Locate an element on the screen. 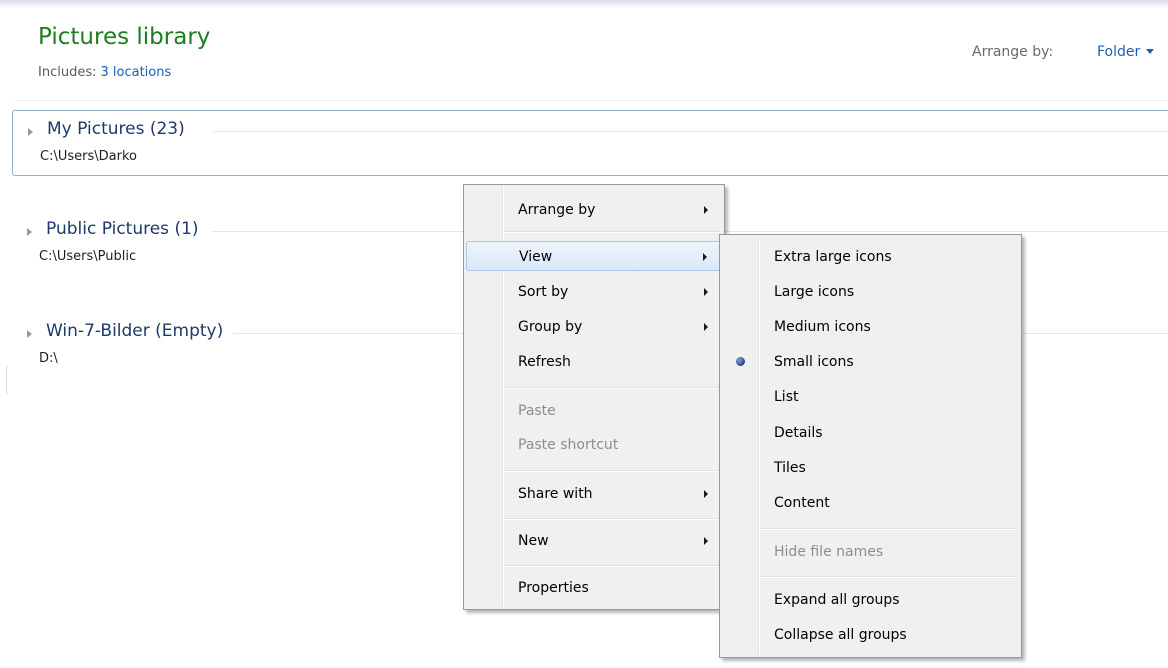  menu-item-arrange-by: Arrange by is located at coordinates (594, 210).